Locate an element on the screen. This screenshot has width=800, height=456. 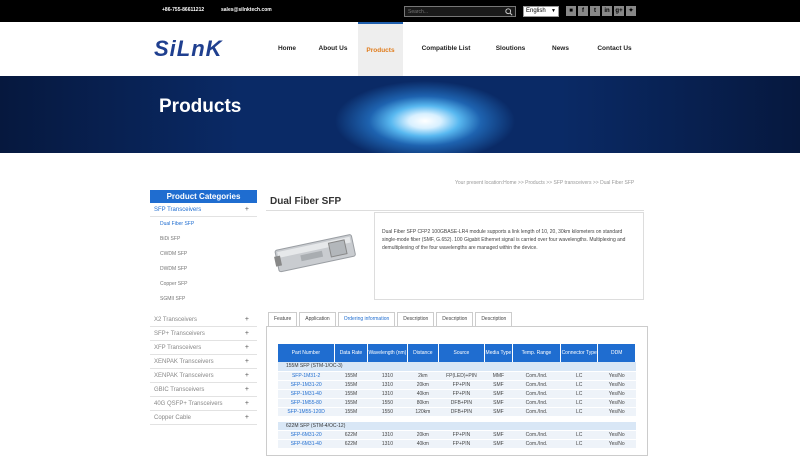
sidebar-subitem-sgmii-sfp: SGMII SFP is located at coordinates (203, 299).